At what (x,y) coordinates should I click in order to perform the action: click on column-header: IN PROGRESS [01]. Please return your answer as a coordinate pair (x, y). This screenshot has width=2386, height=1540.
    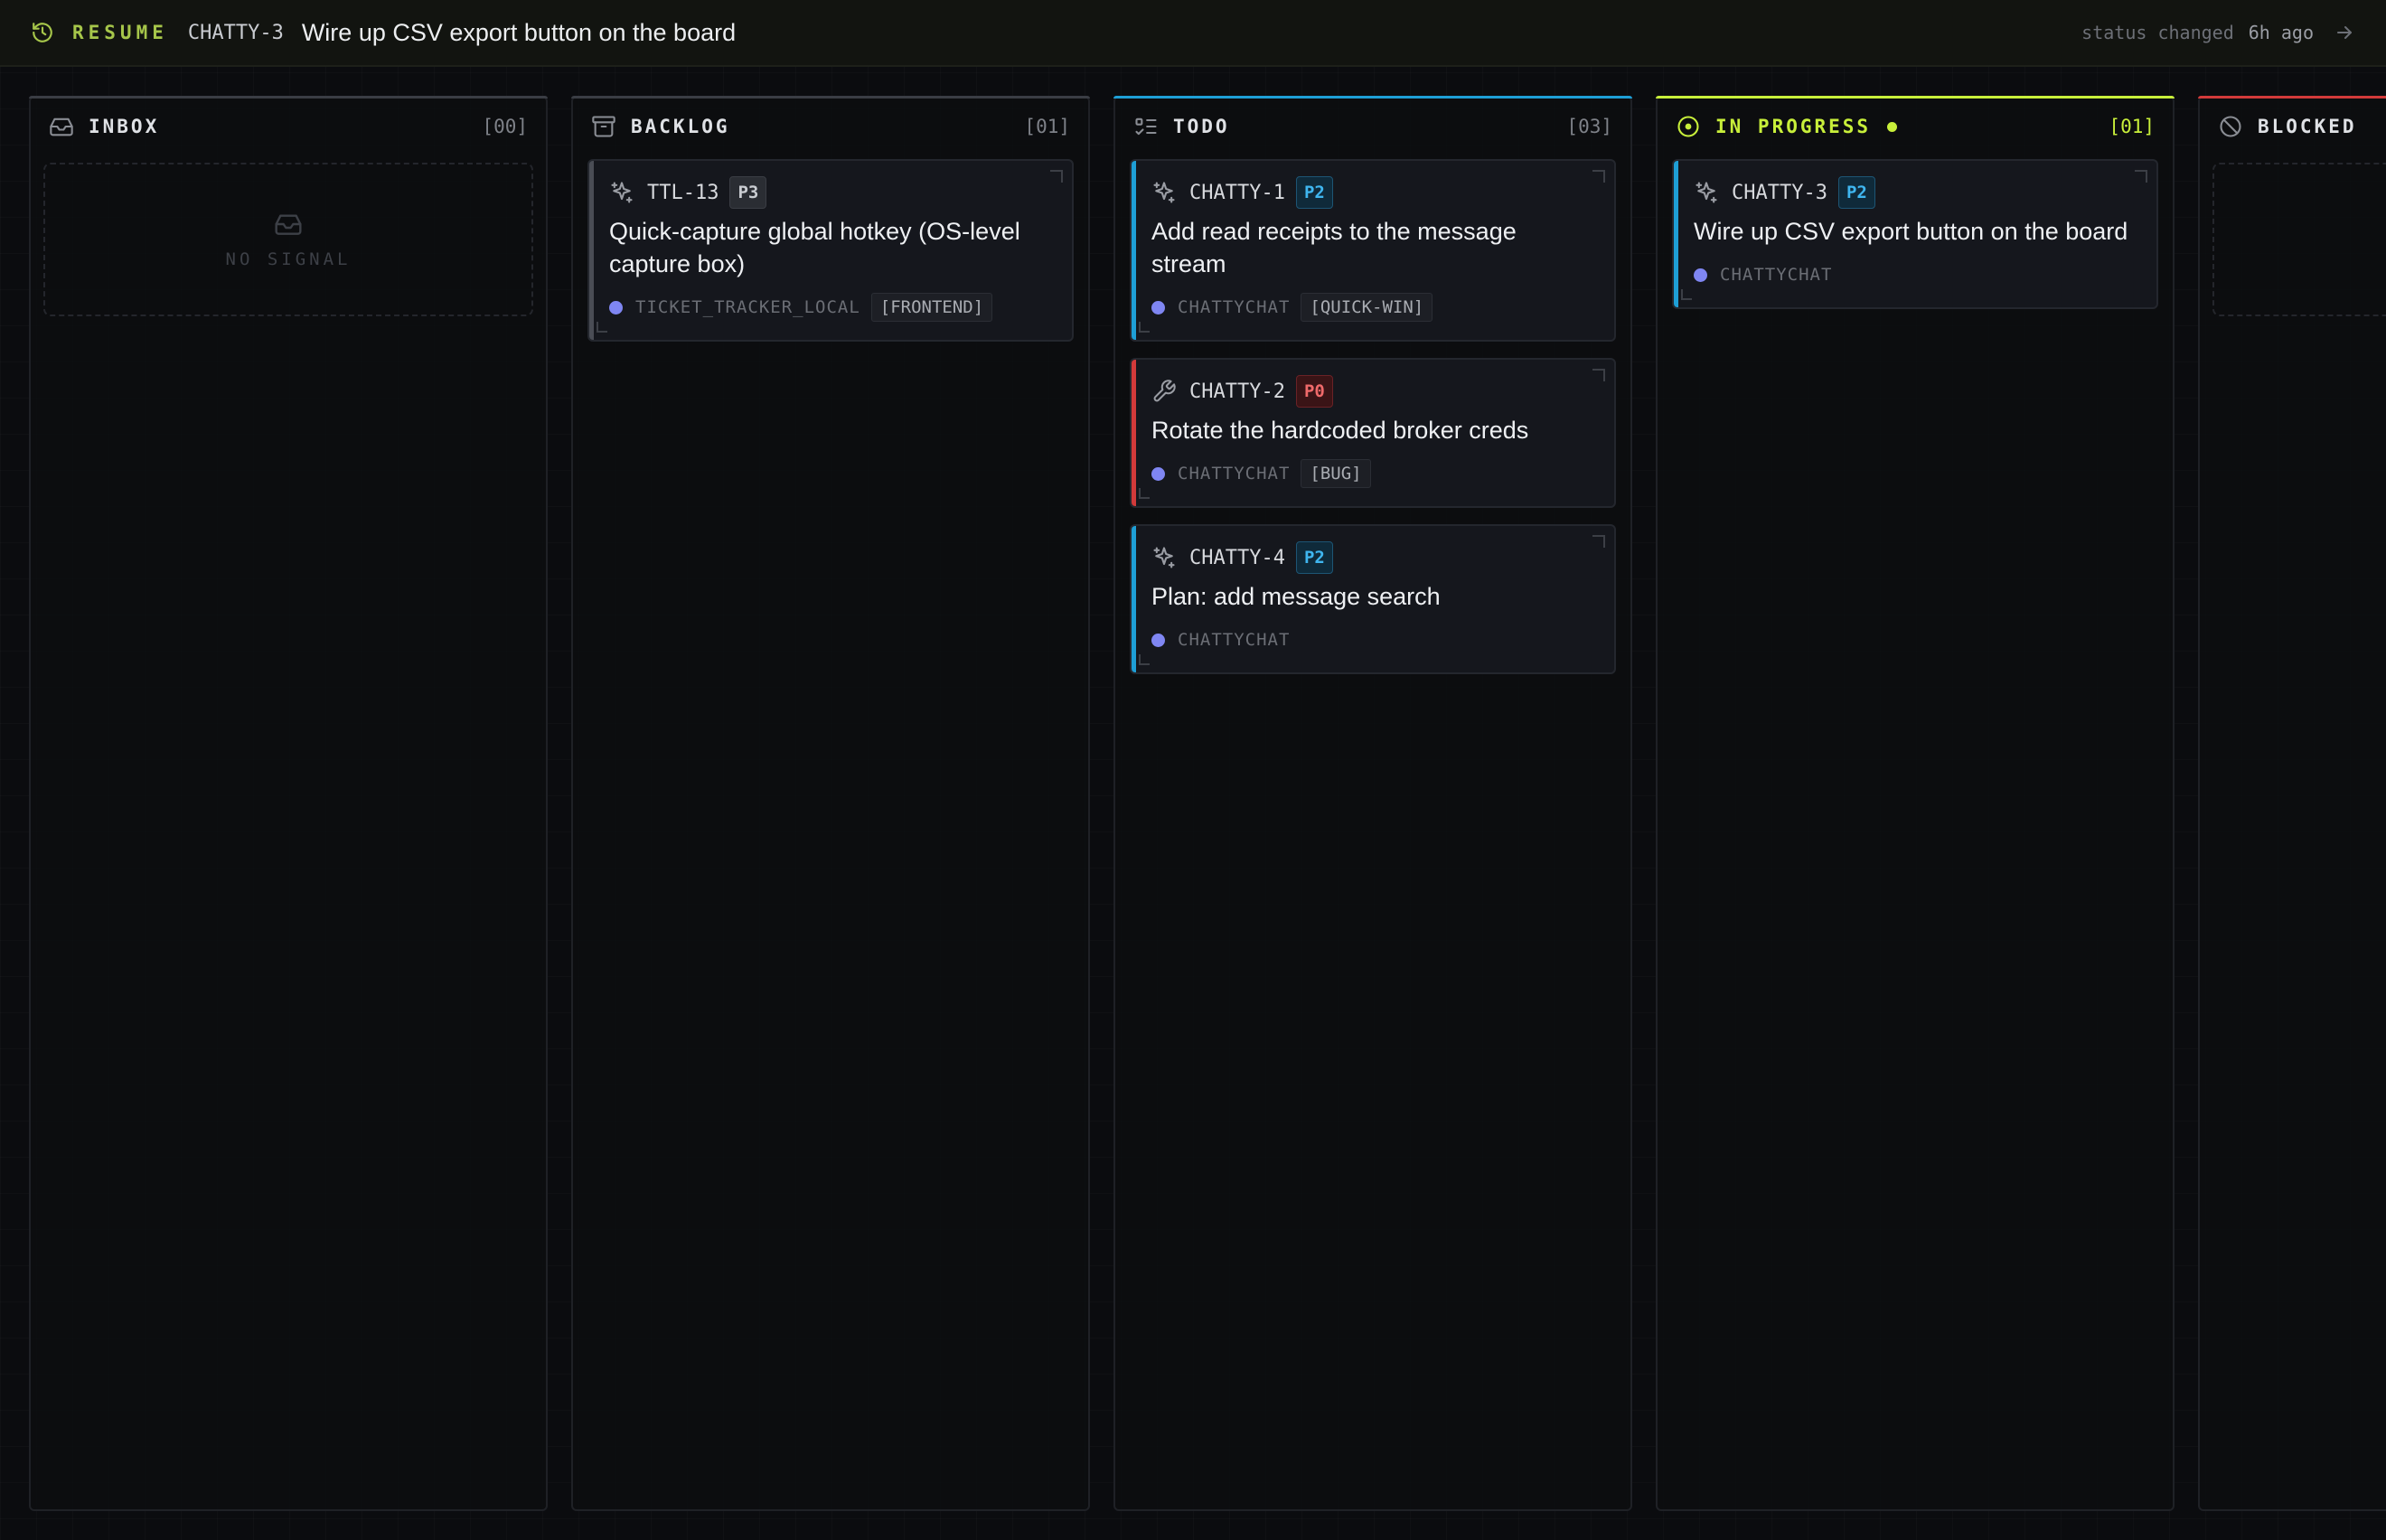
    Looking at the image, I should click on (1915, 126).